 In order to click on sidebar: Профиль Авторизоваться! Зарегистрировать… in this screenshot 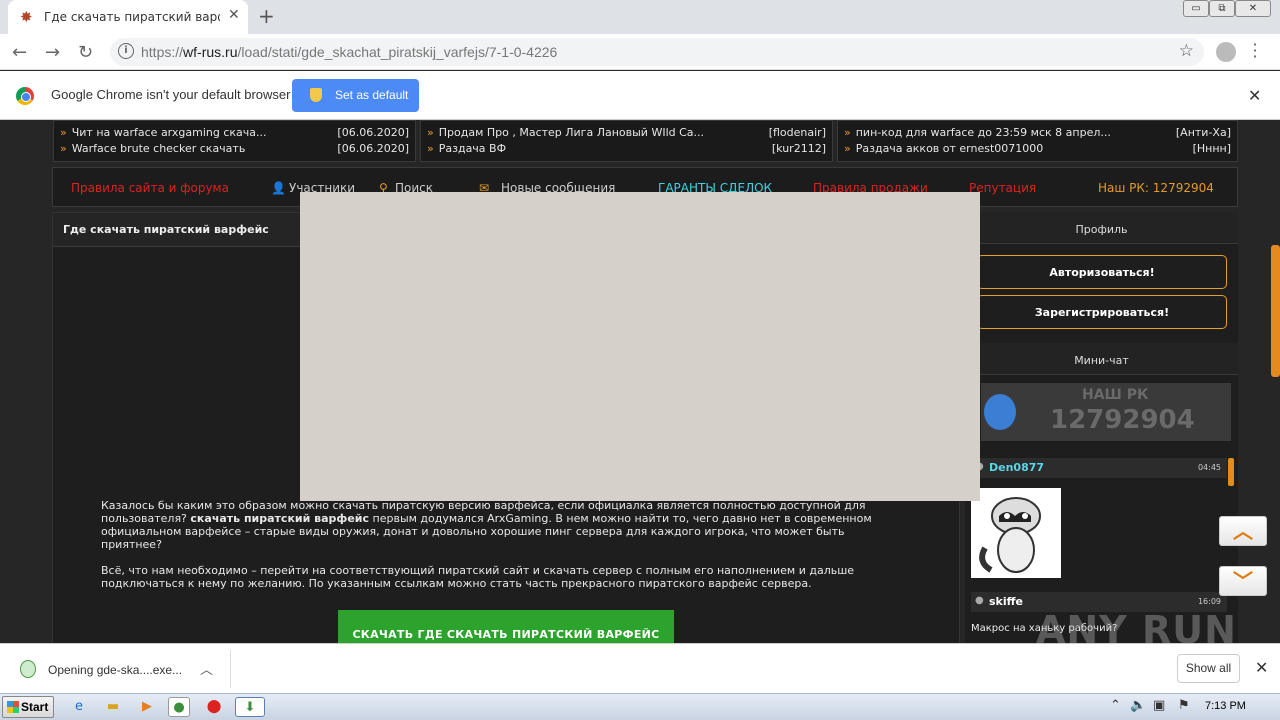, I will do `click(1101, 427)`.